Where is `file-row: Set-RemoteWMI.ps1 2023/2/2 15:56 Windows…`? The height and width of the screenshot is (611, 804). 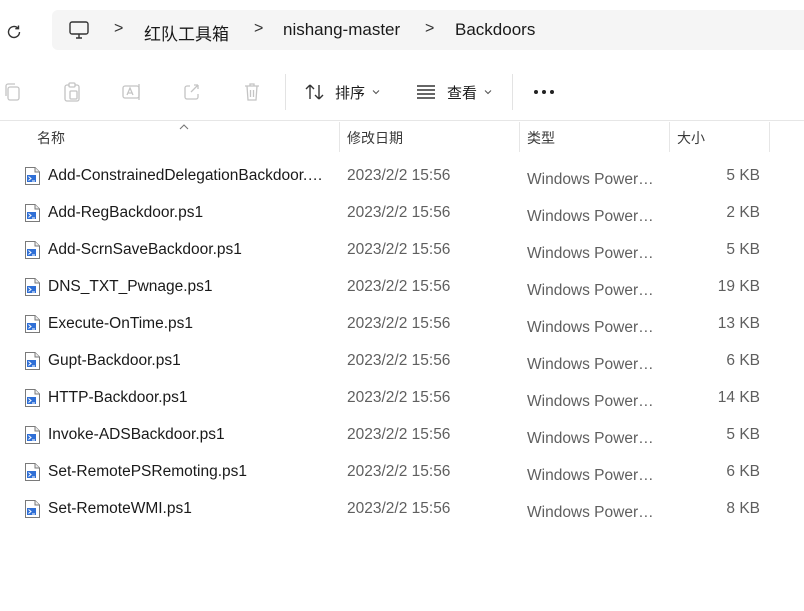
file-row: Set-RemoteWMI.ps1 2023/2/2 15:56 Windows… is located at coordinates (402, 509).